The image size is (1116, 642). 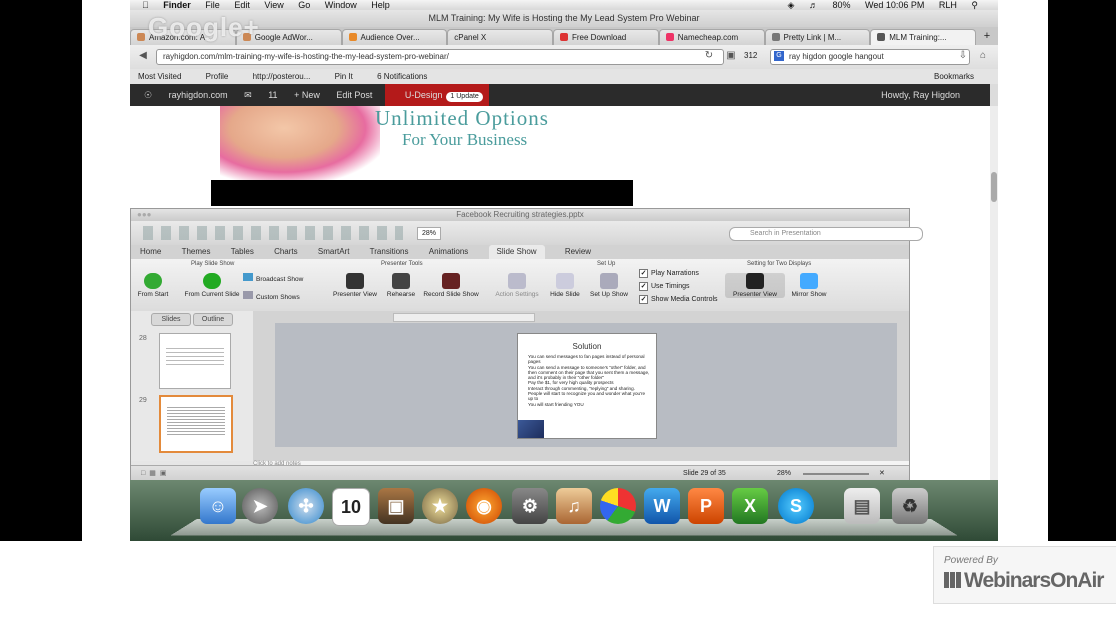 What do you see at coordinates (213, 319) in the screenshot?
I see `pane-tab-outline: Outline` at bounding box center [213, 319].